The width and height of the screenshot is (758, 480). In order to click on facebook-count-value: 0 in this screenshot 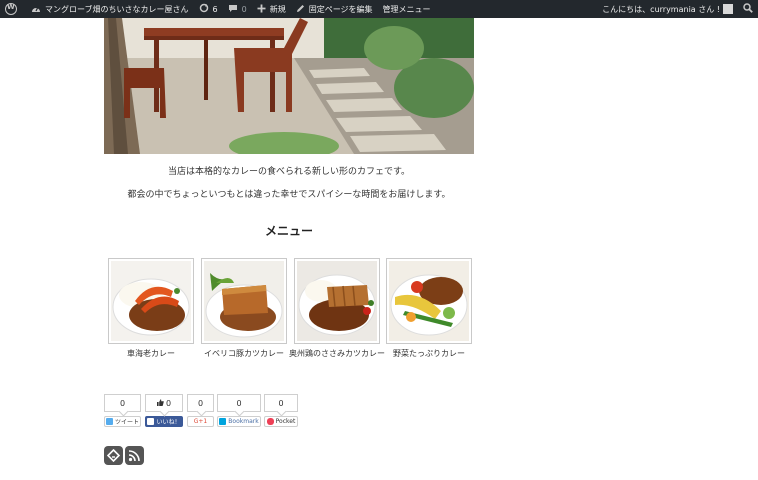, I will do `click(168, 403)`.